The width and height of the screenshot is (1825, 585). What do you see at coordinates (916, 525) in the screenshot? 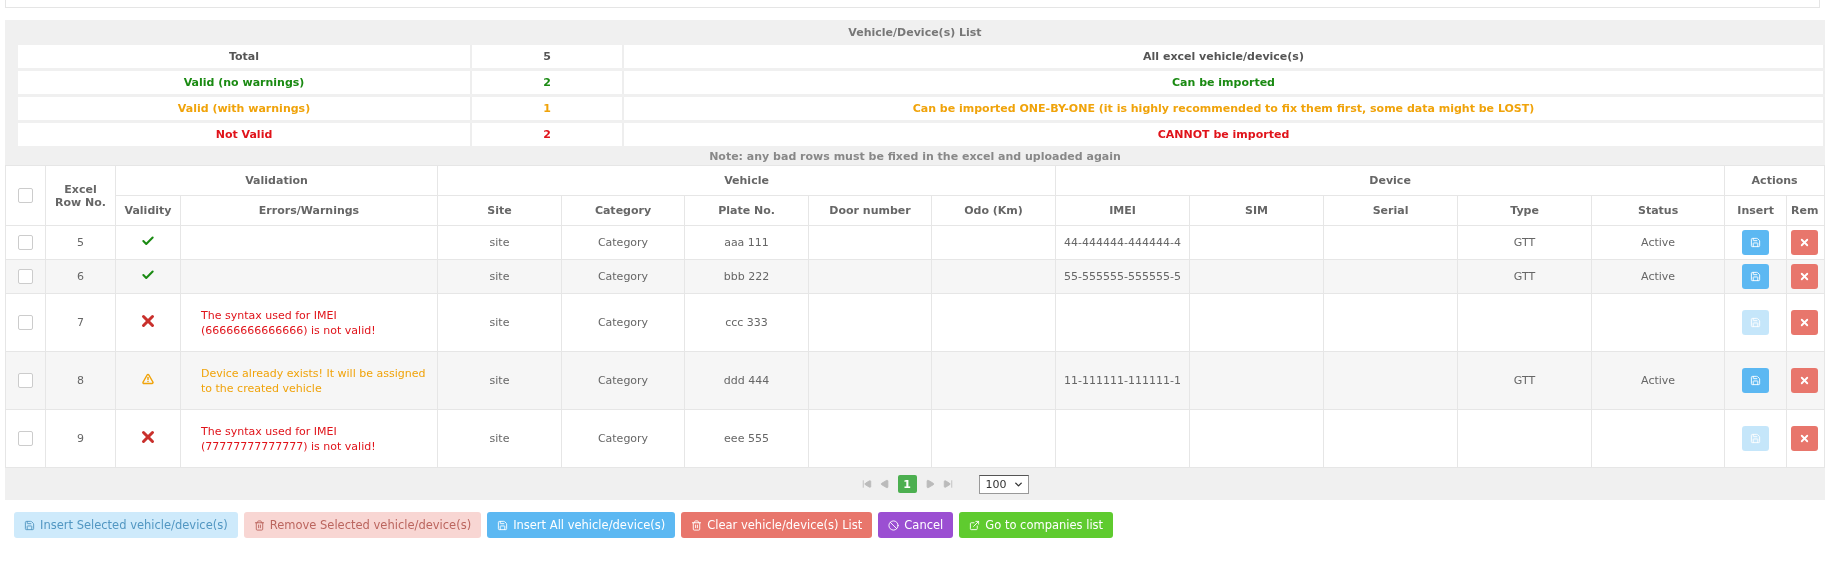
I see `action-button: Cancel` at bounding box center [916, 525].